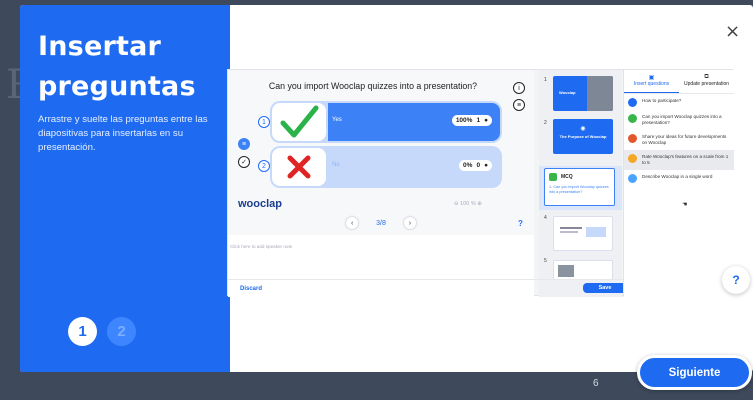  Describe the element at coordinates (264, 122) in the screenshot. I see `answer-number-1: 1` at that location.